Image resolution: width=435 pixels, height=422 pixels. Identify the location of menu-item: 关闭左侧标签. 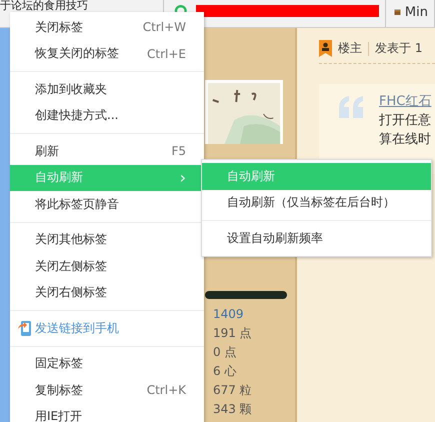
(107, 266).